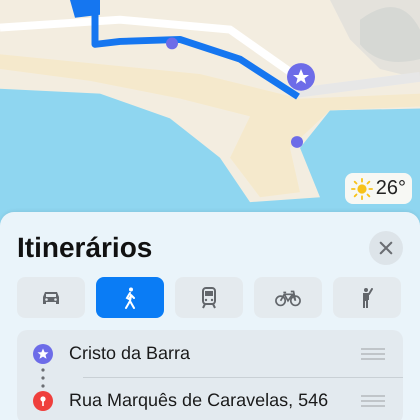 Image resolution: width=420 pixels, height=420 pixels. What do you see at coordinates (84, 248) in the screenshot?
I see `sheet-title: Itinerários` at bounding box center [84, 248].